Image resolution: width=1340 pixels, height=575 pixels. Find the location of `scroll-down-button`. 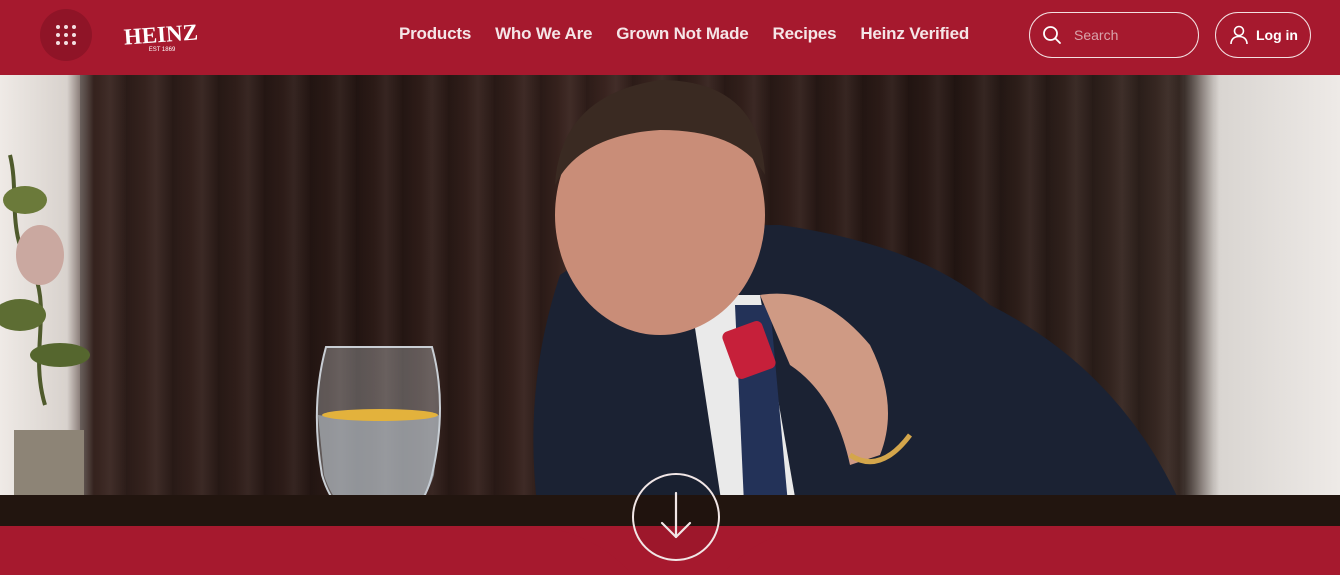

scroll-down-button is located at coordinates (676, 517).